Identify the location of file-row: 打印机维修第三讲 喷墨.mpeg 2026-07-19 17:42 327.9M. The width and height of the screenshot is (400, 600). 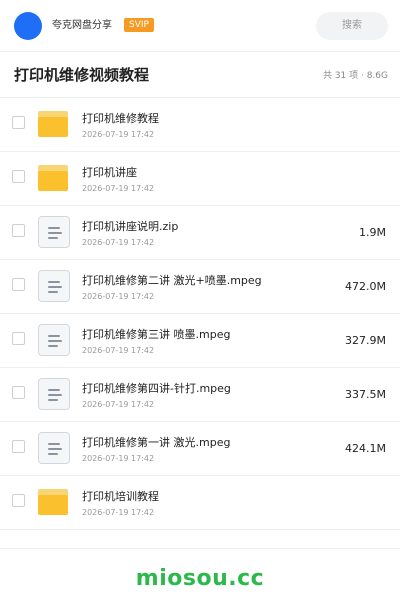
(200, 341).